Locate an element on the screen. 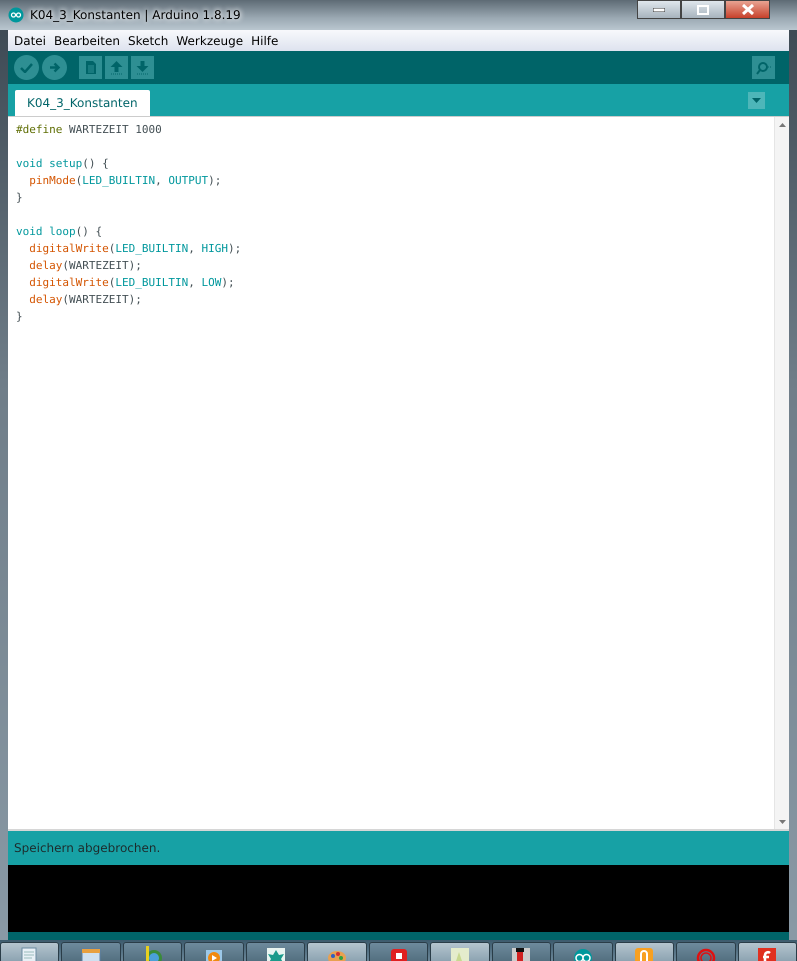 The height and width of the screenshot is (961, 797). scroll-up-icon is located at coordinates (782, 124).